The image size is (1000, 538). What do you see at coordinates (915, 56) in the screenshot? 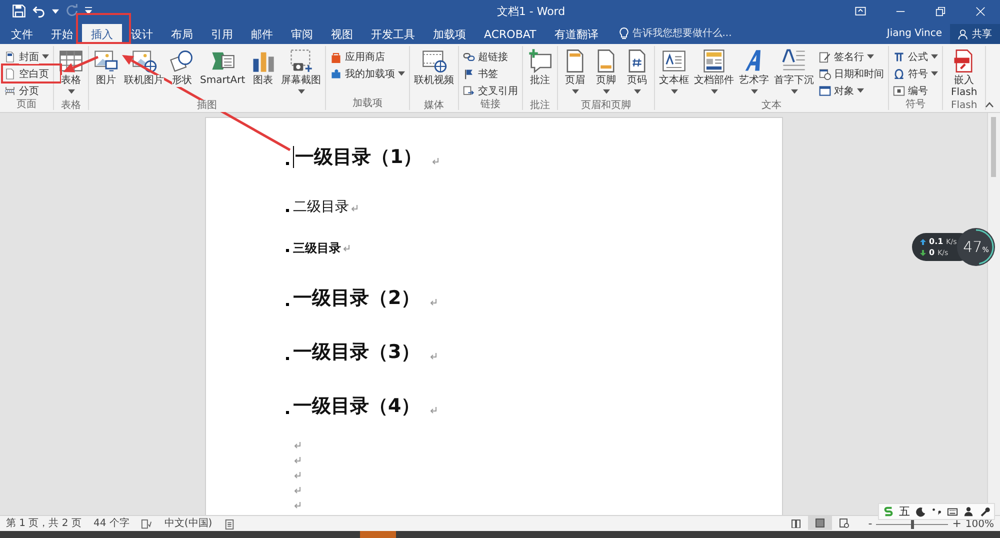
I see `ribbon-button: 公式` at bounding box center [915, 56].